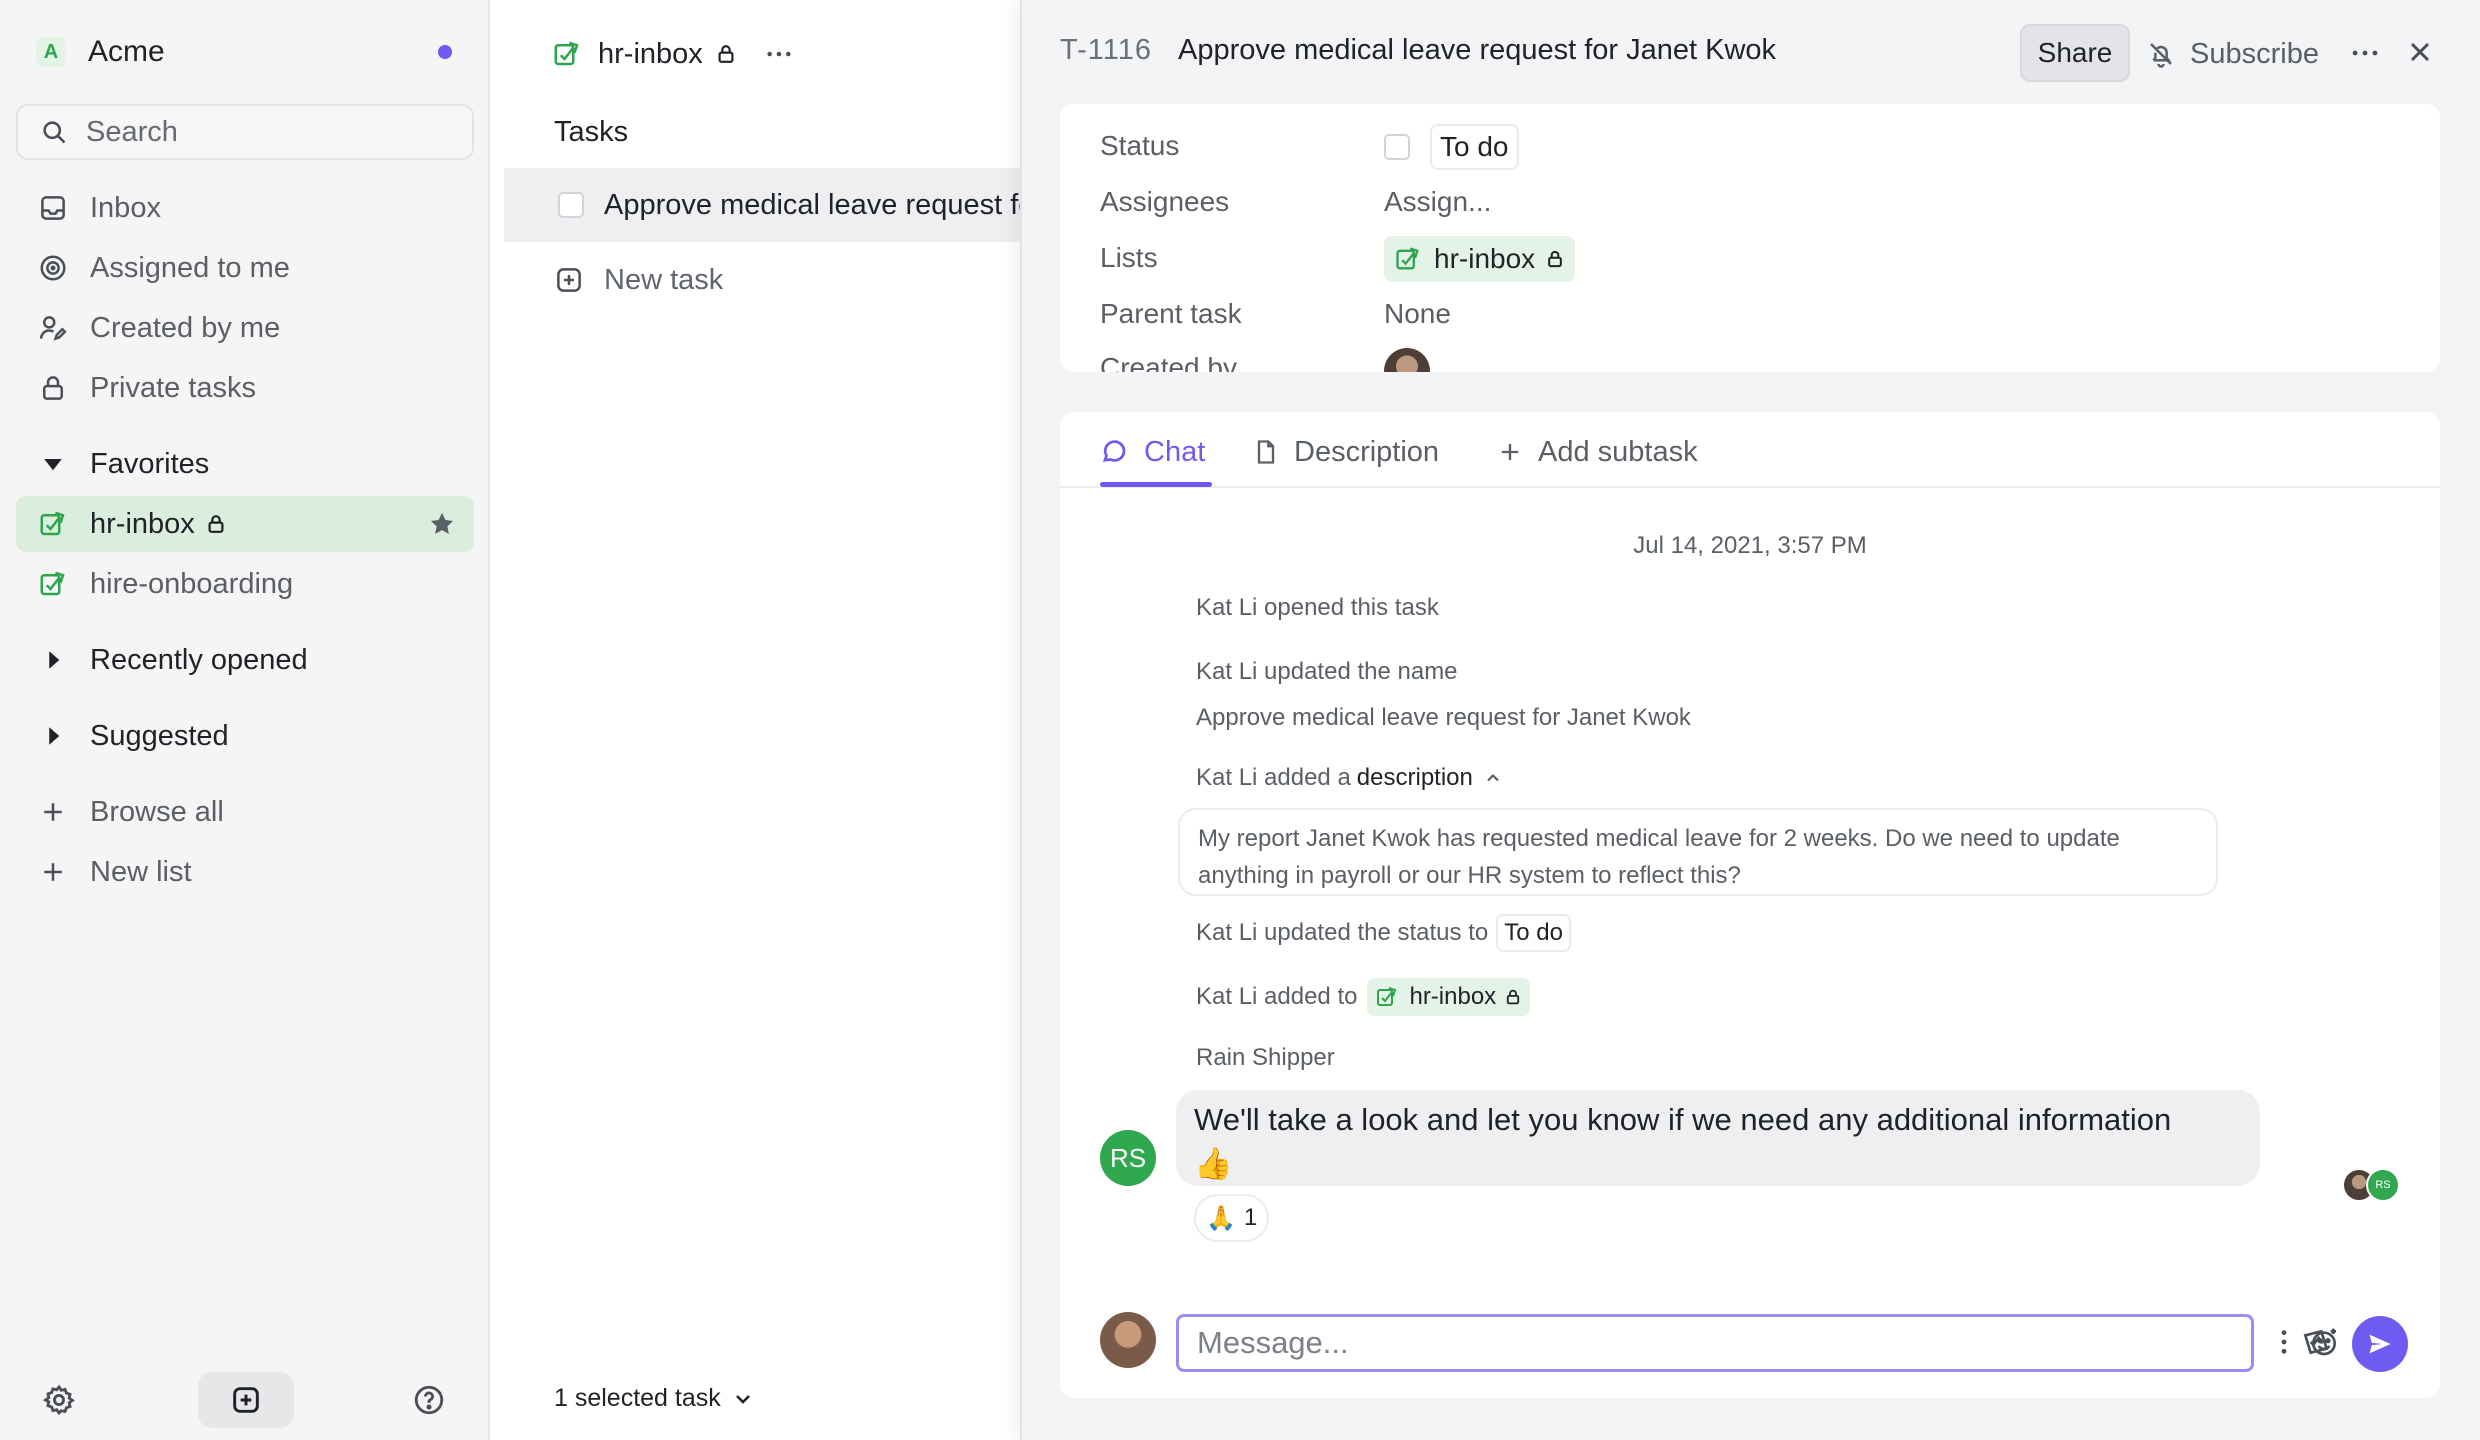  What do you see at coordinates (150, 463) in the screenshot?
I see `favorites-label: Favorites` at bounding box center [150, 463].